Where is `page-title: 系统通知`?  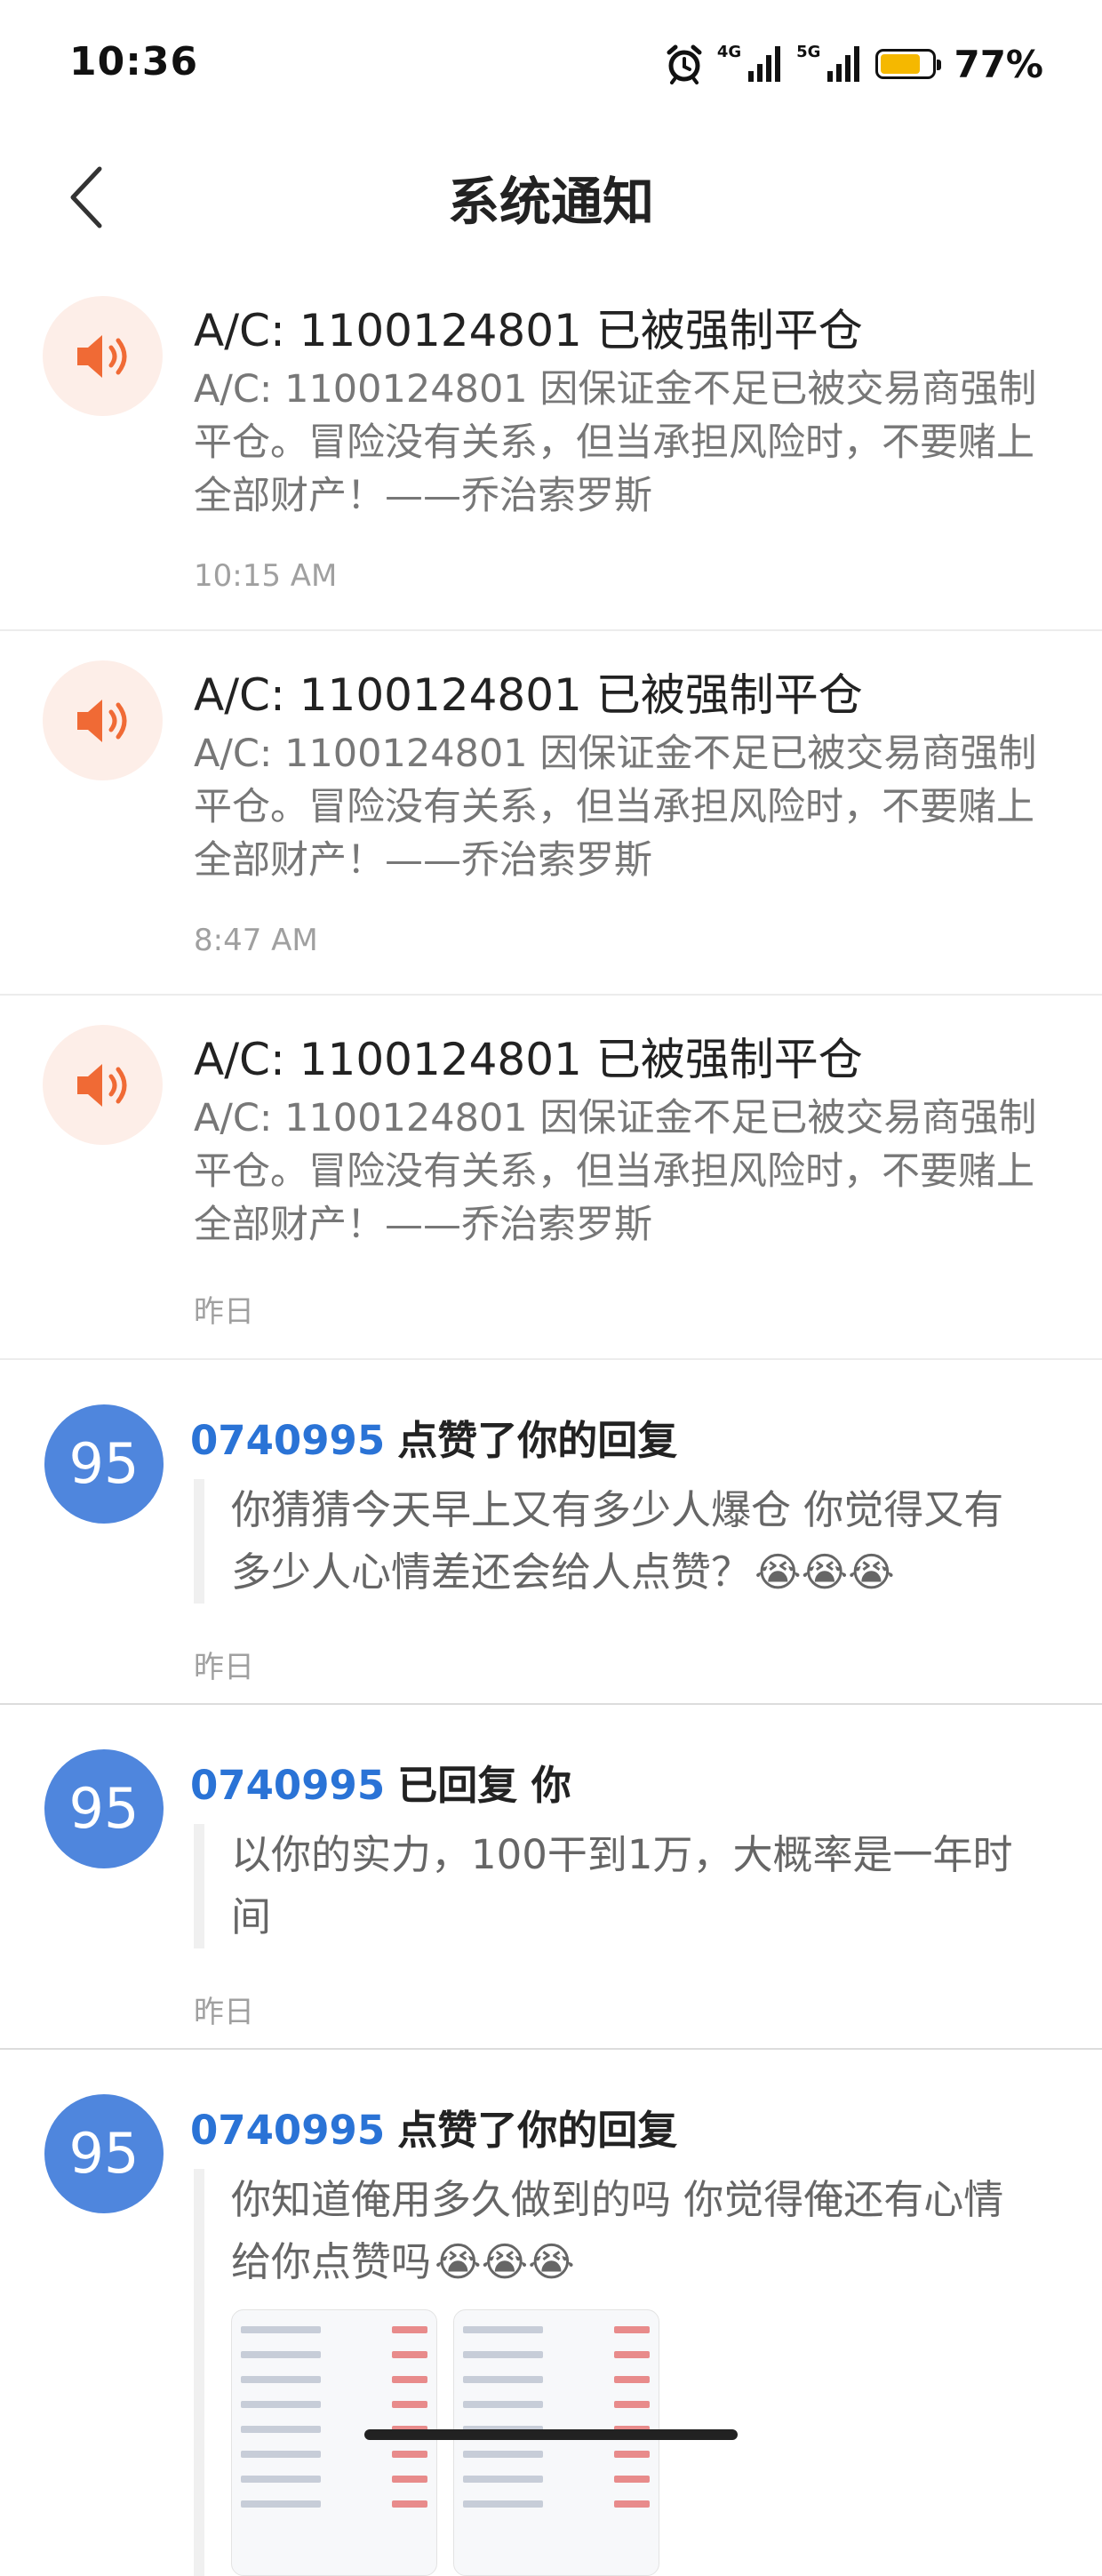
page-title: 系统通知 is located at coordinates (550, 202).